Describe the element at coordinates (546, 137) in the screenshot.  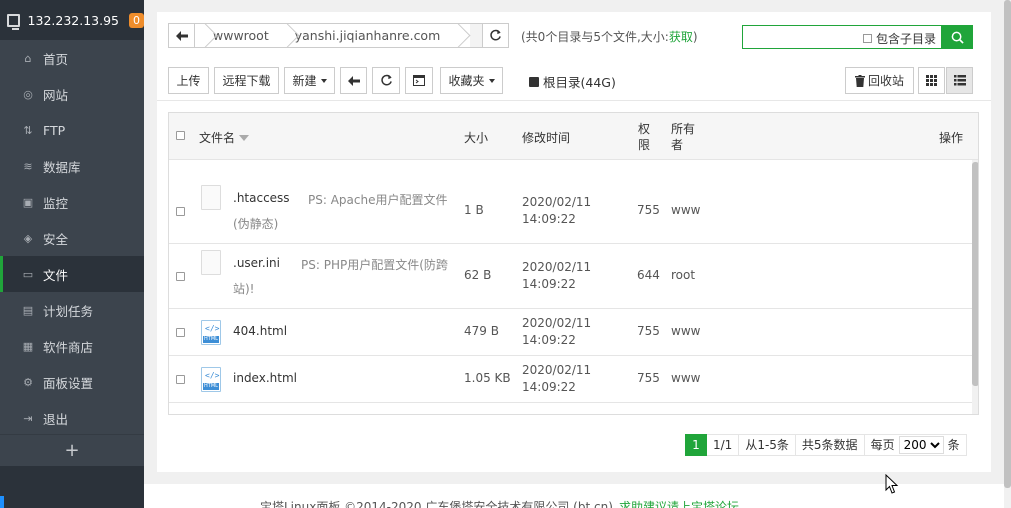
I see `header-mtime: 修改时间` at that location.